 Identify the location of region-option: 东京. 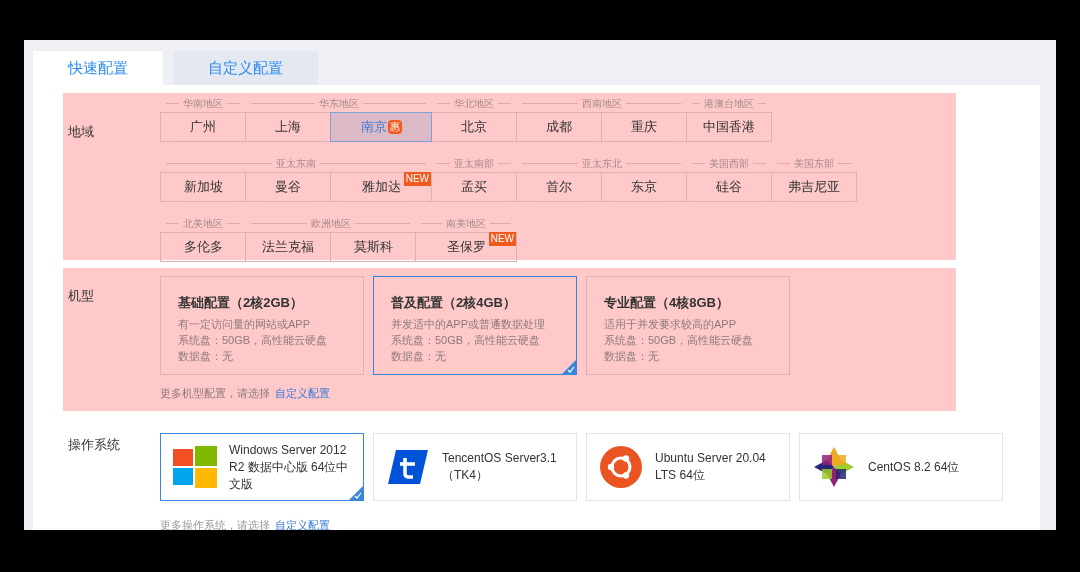
(644, 187).